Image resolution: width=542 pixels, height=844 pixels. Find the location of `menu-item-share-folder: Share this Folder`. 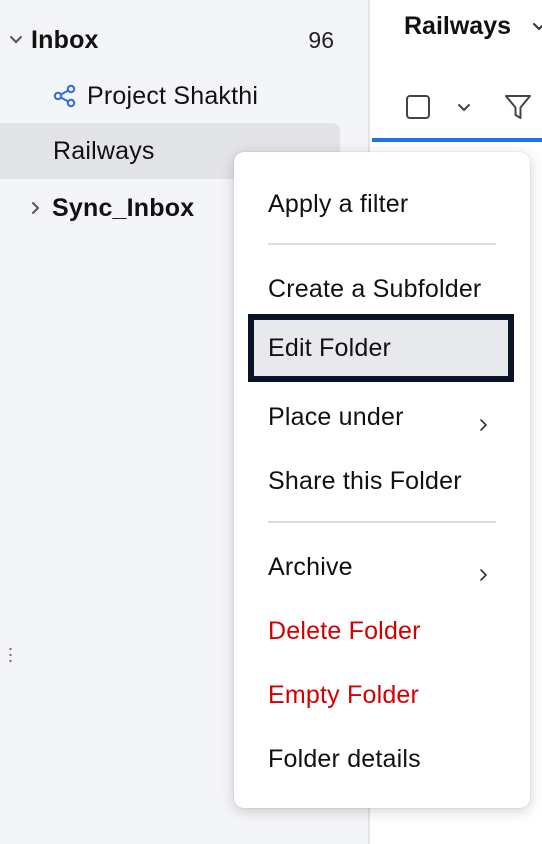

menu-item-share-folder: Share this Folder is located at coordinates (382, 481).